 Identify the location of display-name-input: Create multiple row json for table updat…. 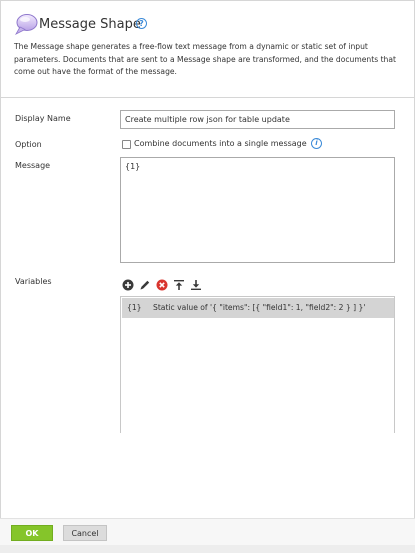
(257, 119).